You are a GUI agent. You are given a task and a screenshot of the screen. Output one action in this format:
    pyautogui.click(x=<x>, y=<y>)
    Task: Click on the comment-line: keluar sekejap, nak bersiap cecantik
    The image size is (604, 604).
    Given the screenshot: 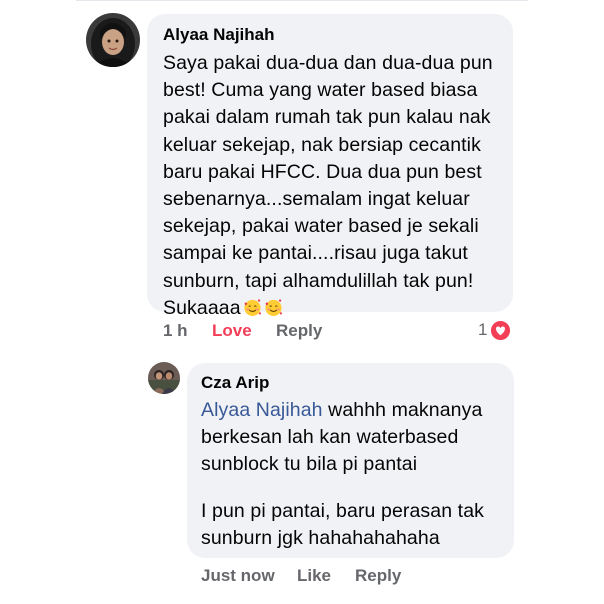 What is the action you would take?
    pyautogui.click(x=322, y=144)
    